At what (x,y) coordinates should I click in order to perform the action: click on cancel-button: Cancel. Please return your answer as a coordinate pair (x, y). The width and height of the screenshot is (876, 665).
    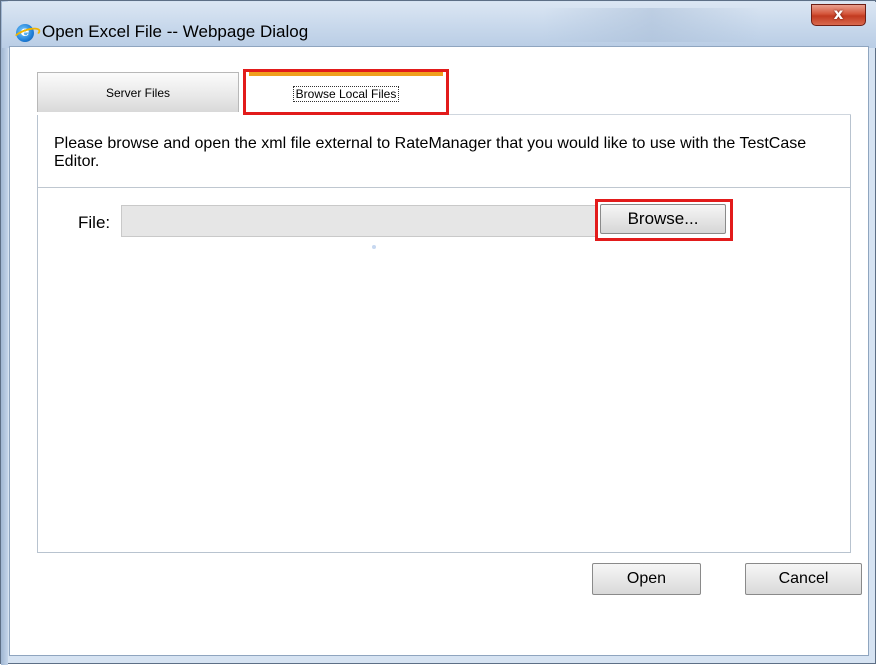
    Looking at the image, I should click on (803, 579).